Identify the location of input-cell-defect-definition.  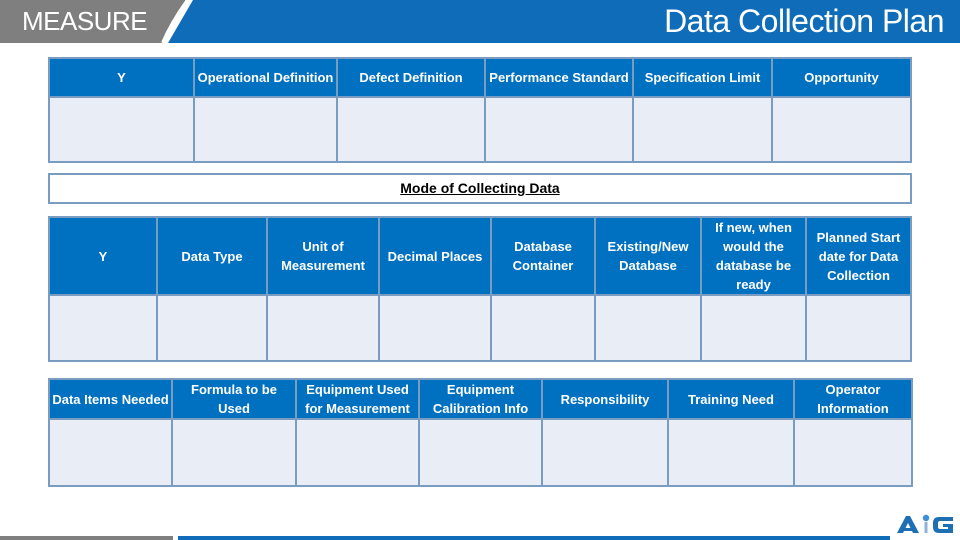
(411, 129).